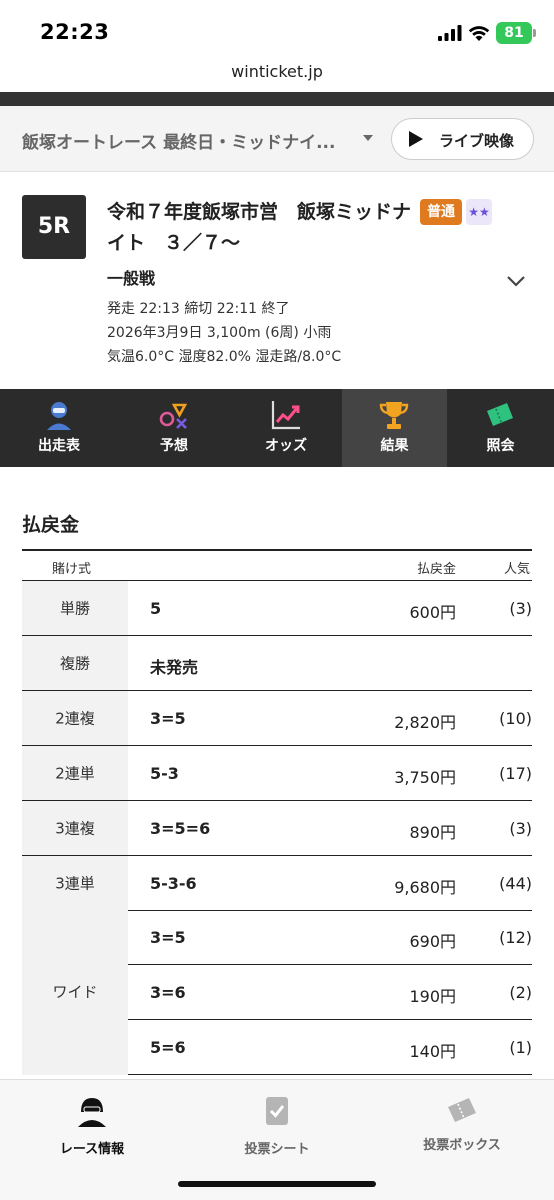  I want to click on prediction-icon, so click(173, 416).